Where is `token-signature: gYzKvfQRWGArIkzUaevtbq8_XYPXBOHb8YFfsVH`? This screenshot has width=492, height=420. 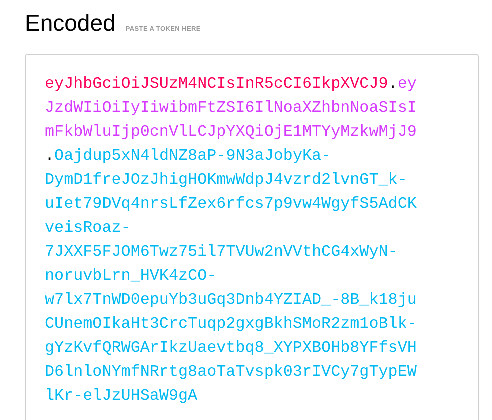
token-signature: gYzKvfQRWGArIkzUaevtbq8_XYPXBOHb8YFfsVH is located at coordinates (231, 348).